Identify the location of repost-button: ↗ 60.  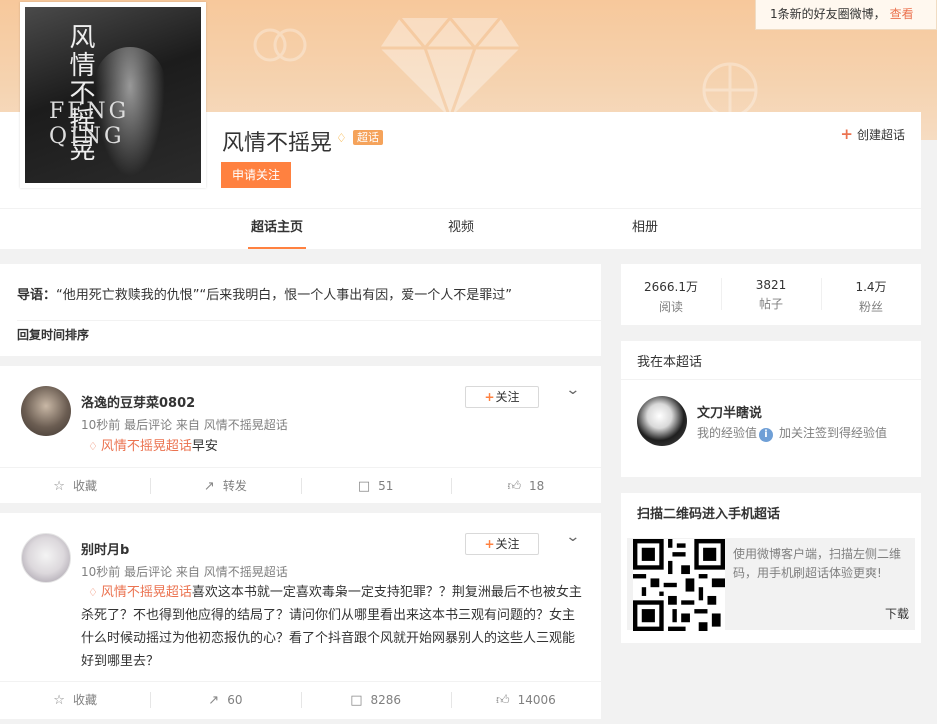
(225, 699).